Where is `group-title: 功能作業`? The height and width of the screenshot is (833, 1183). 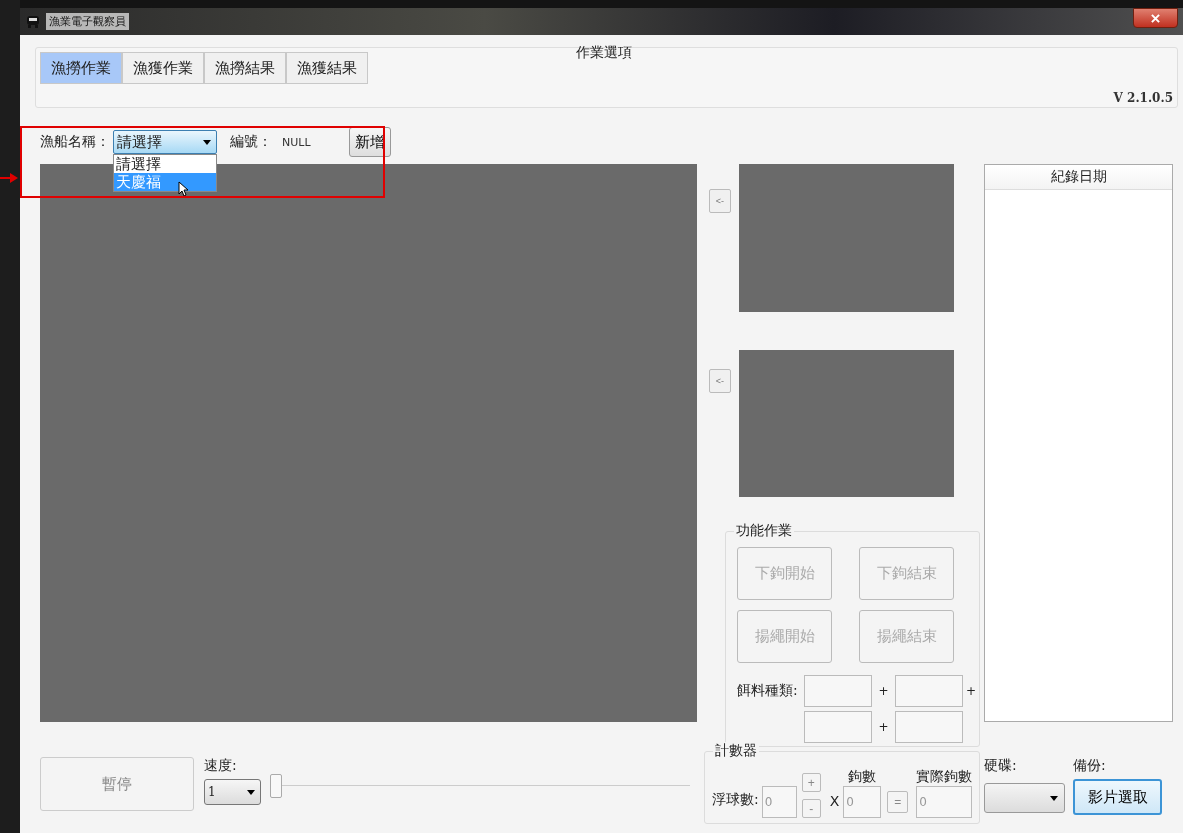
group-title: 功能作業 is located at coordinates (764, 531).